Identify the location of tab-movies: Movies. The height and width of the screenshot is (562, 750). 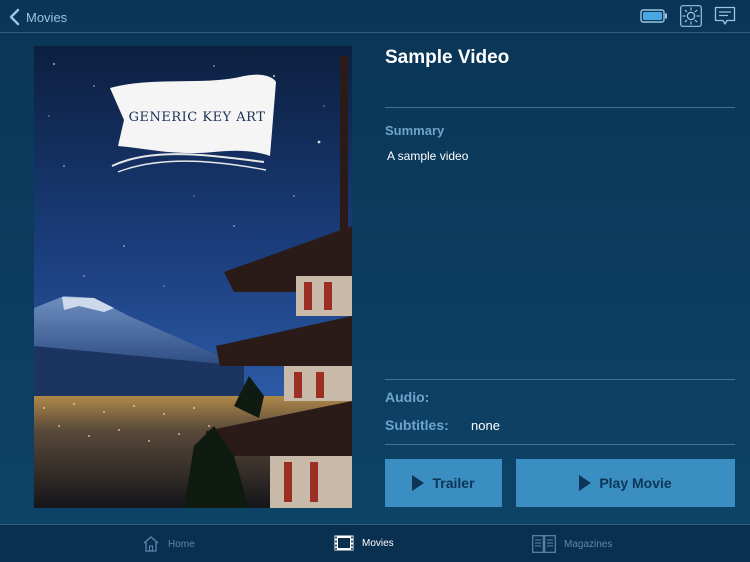
(364, 543).